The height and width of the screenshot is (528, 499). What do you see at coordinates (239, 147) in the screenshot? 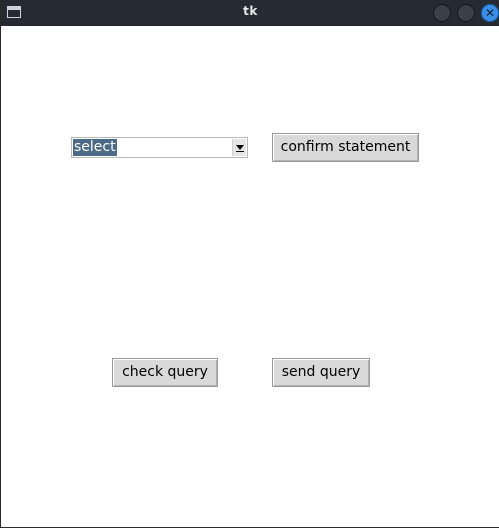
I see `chevron-down-icon` at bounding box center [239, 147].